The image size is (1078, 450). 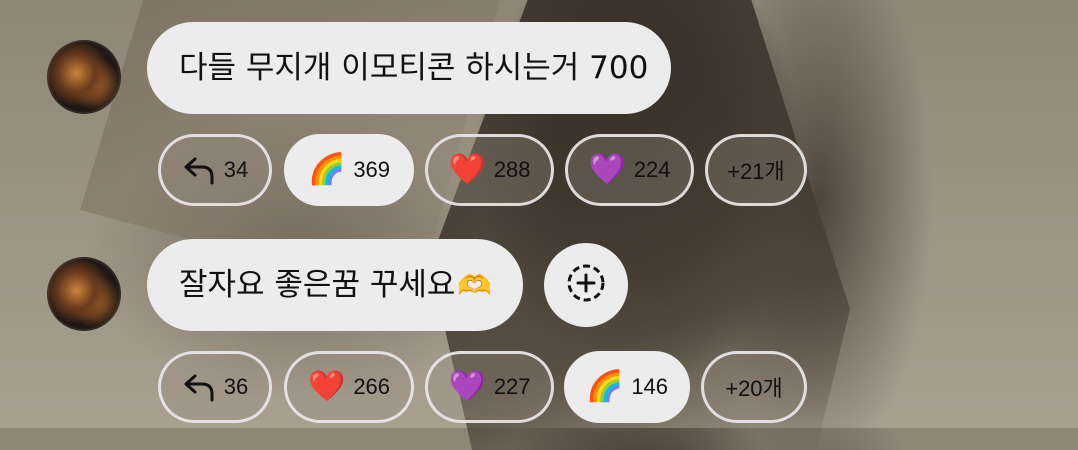 I want to click on more-reactions-label: +21개, so click(x=756, y=171).